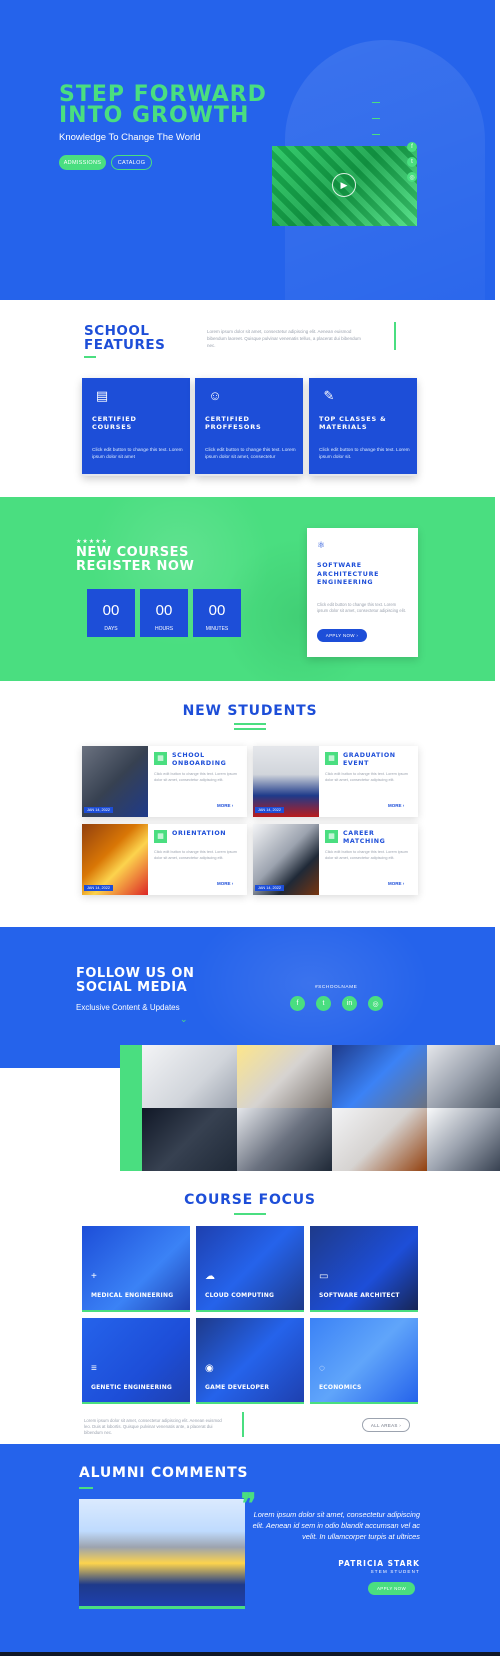 The width and height of the screenshot is (500, 1656). I want to click on feature-card-title: CERTIFIED COURSES, so click(114, 423).